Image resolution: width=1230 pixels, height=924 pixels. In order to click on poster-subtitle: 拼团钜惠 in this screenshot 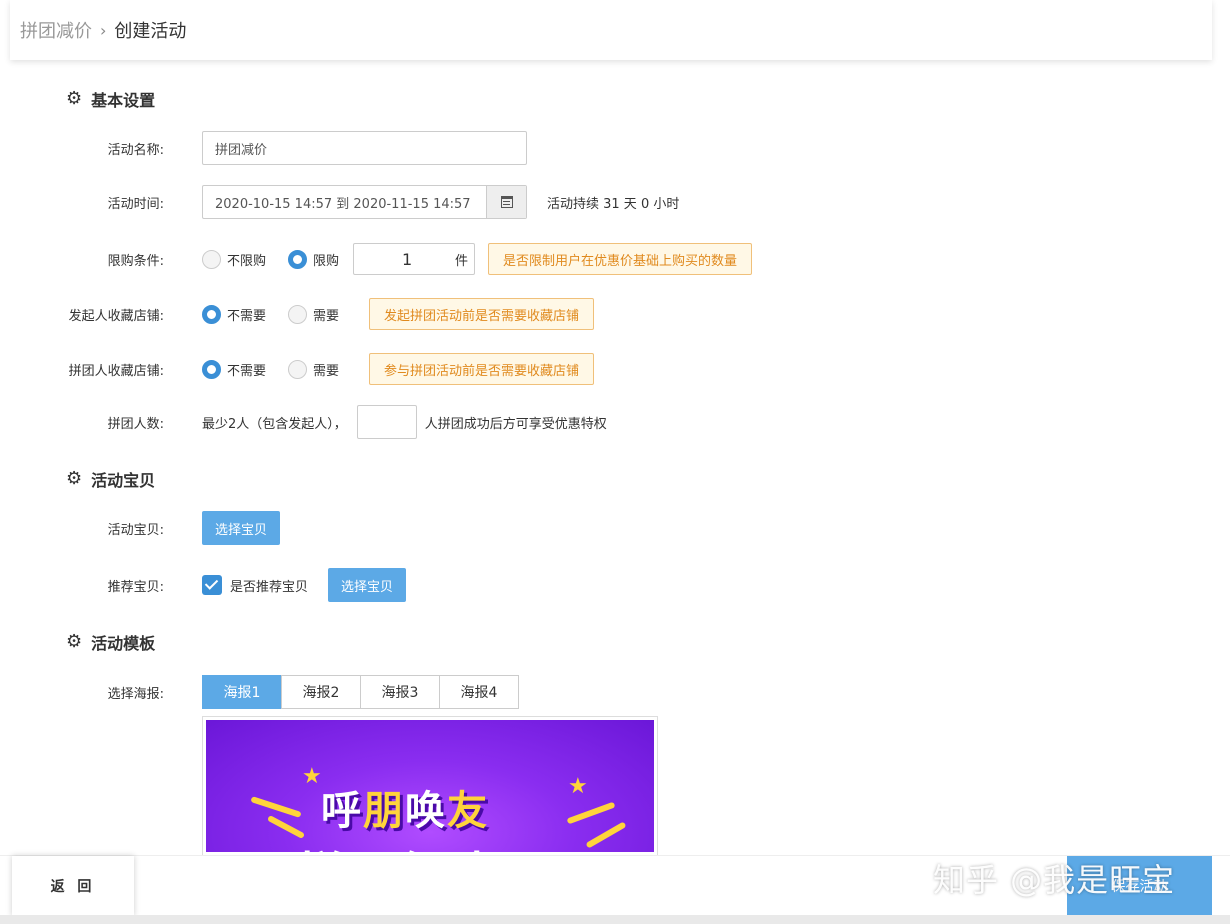, I will do `click(402, 845)`.